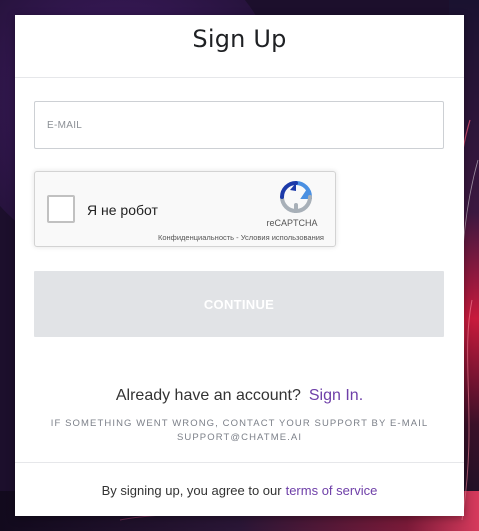  What do you see at coordinates (61, 209) in the screenshot?
I see `recaptcha-checkbox` at bounding box center [61, 209].